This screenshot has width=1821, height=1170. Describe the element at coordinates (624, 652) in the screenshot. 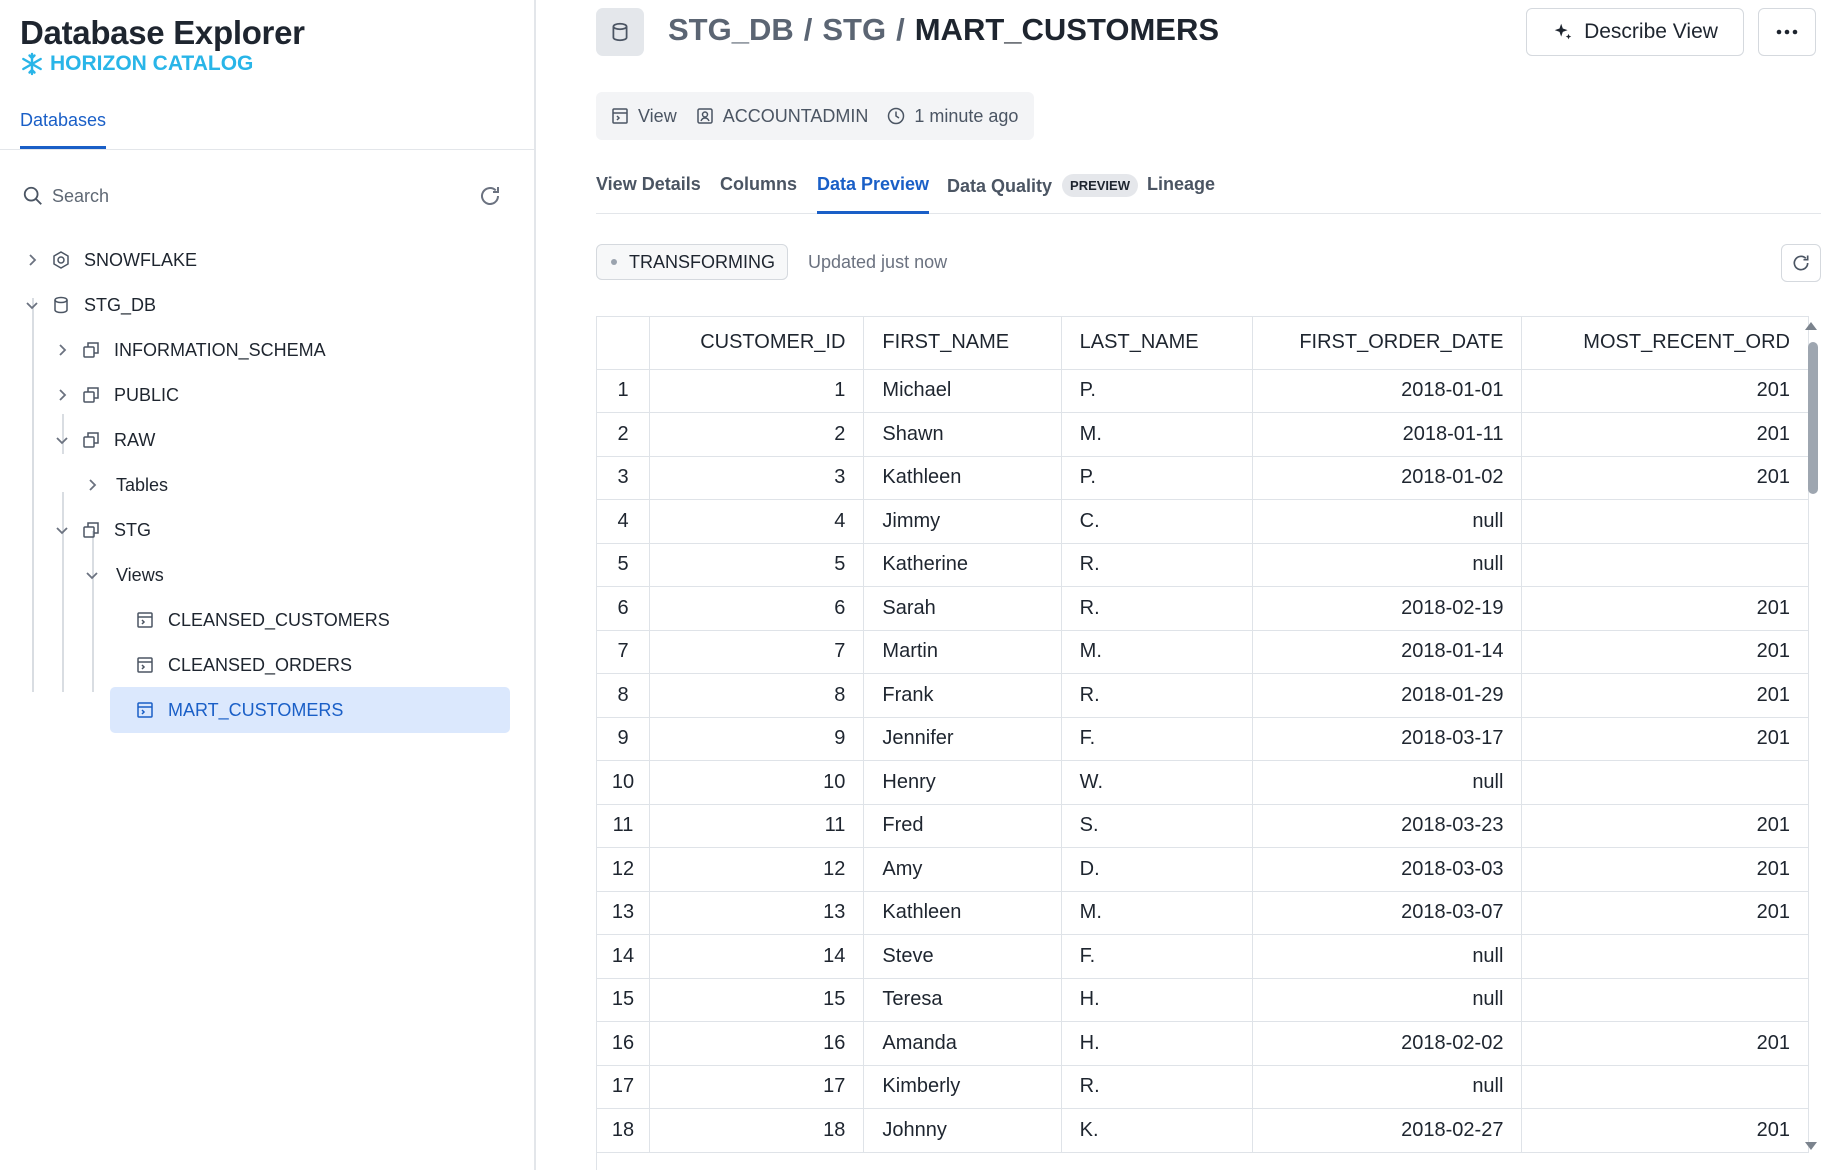

I see `row-number: 7` at that location.